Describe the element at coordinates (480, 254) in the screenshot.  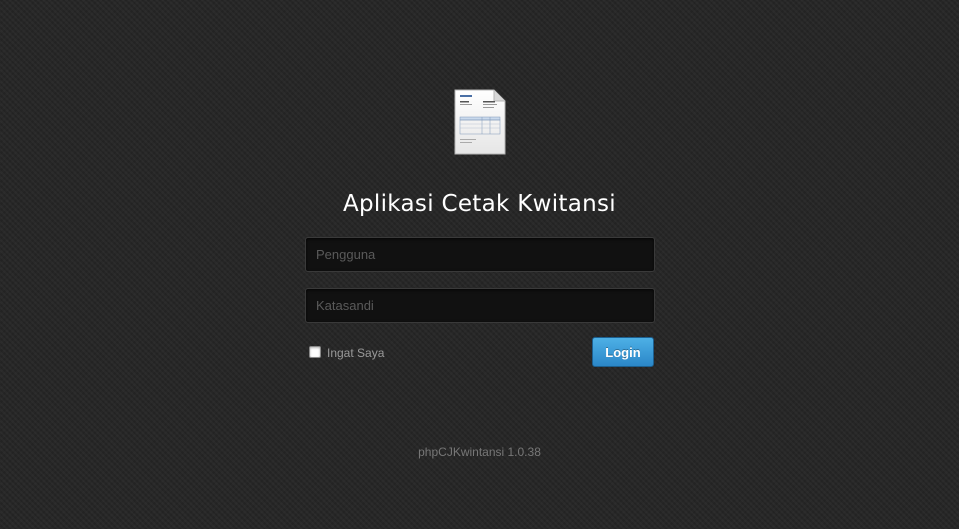
I see `username-input` at that location.